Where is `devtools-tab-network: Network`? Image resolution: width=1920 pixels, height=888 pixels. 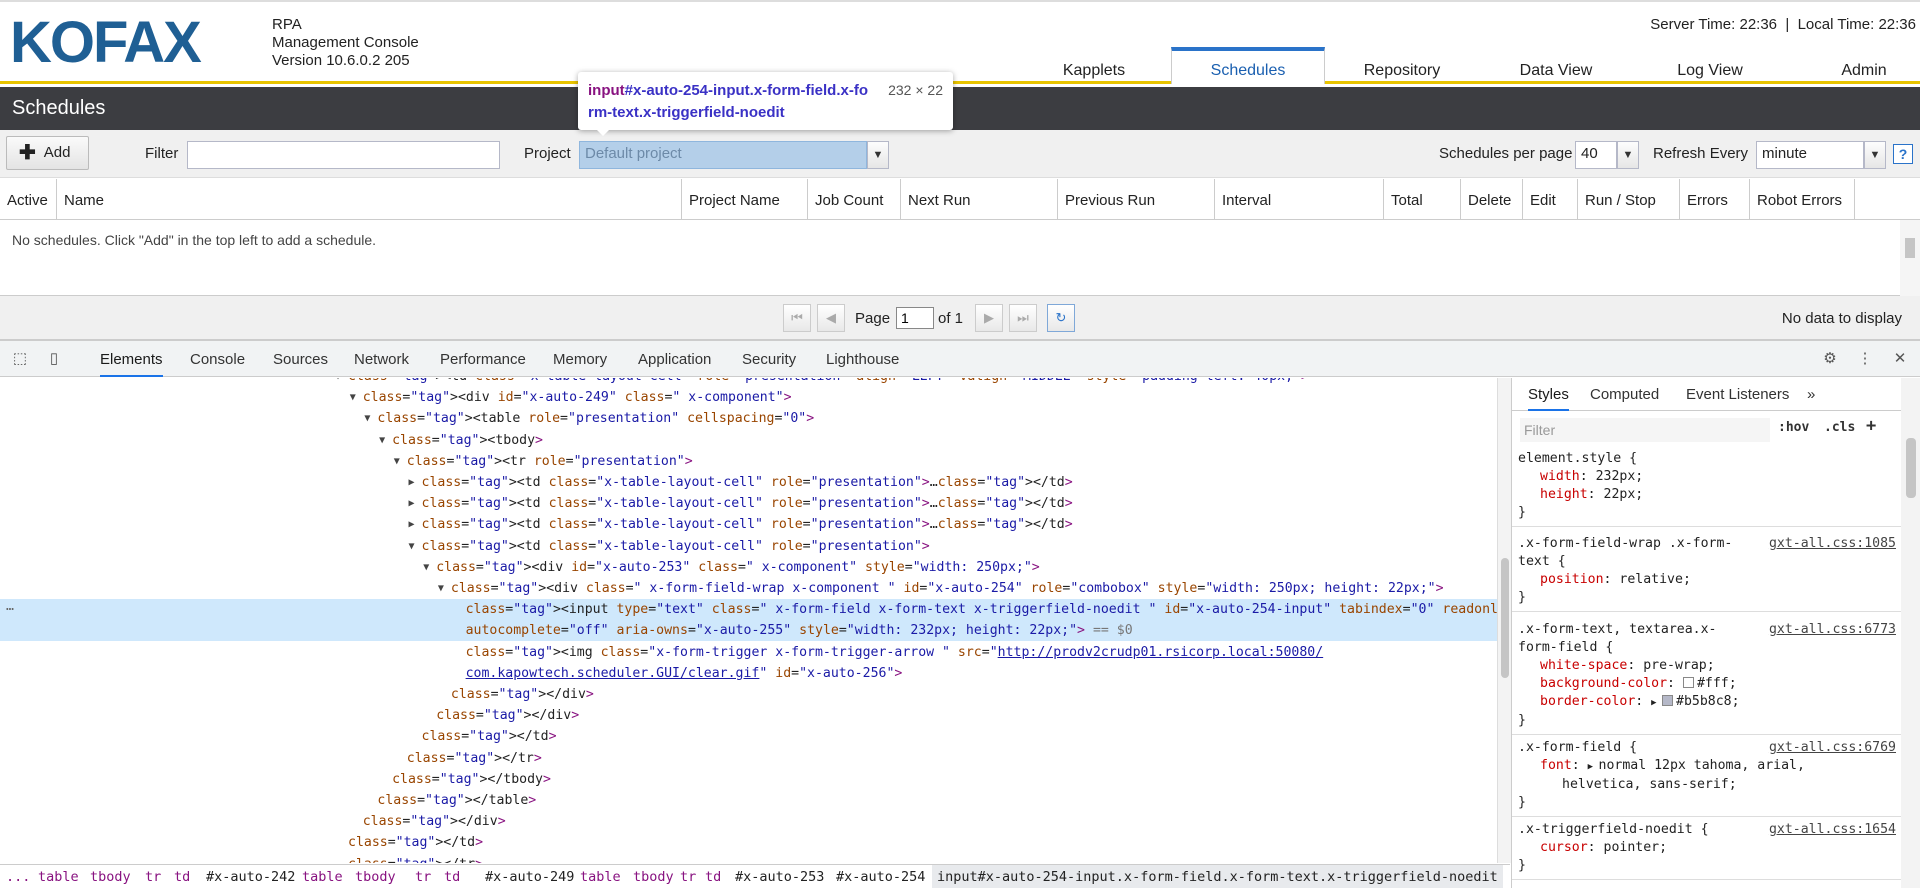
devtools-tab-network: Network is located at coordinates (381, 359).